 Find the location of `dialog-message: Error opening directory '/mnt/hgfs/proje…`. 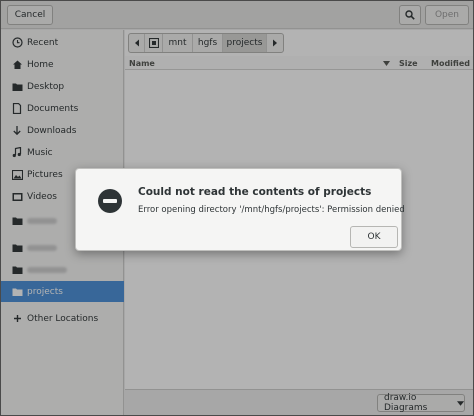

dialog-message: Error opening directory '/mnt/hgfs/proje… is located at coordinates (271, 210).